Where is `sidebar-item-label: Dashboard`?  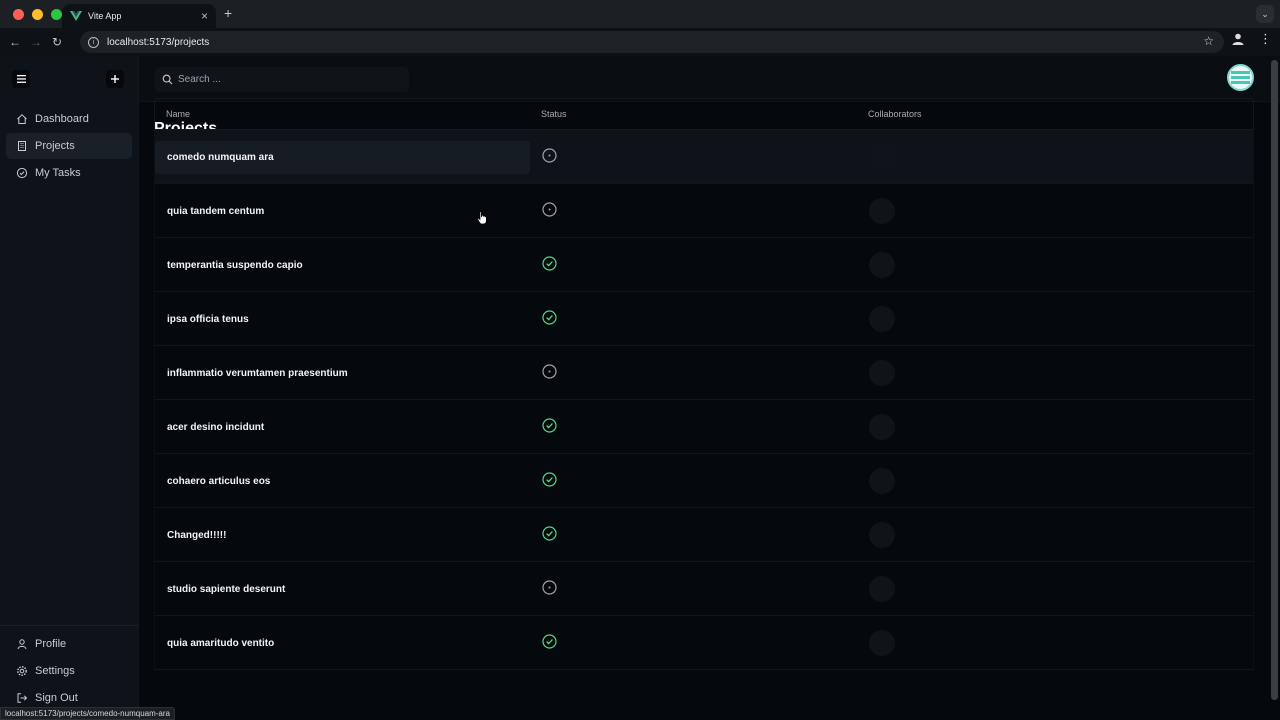
sidebar-item-label: Dashboard is located at coordinates (62, 119).